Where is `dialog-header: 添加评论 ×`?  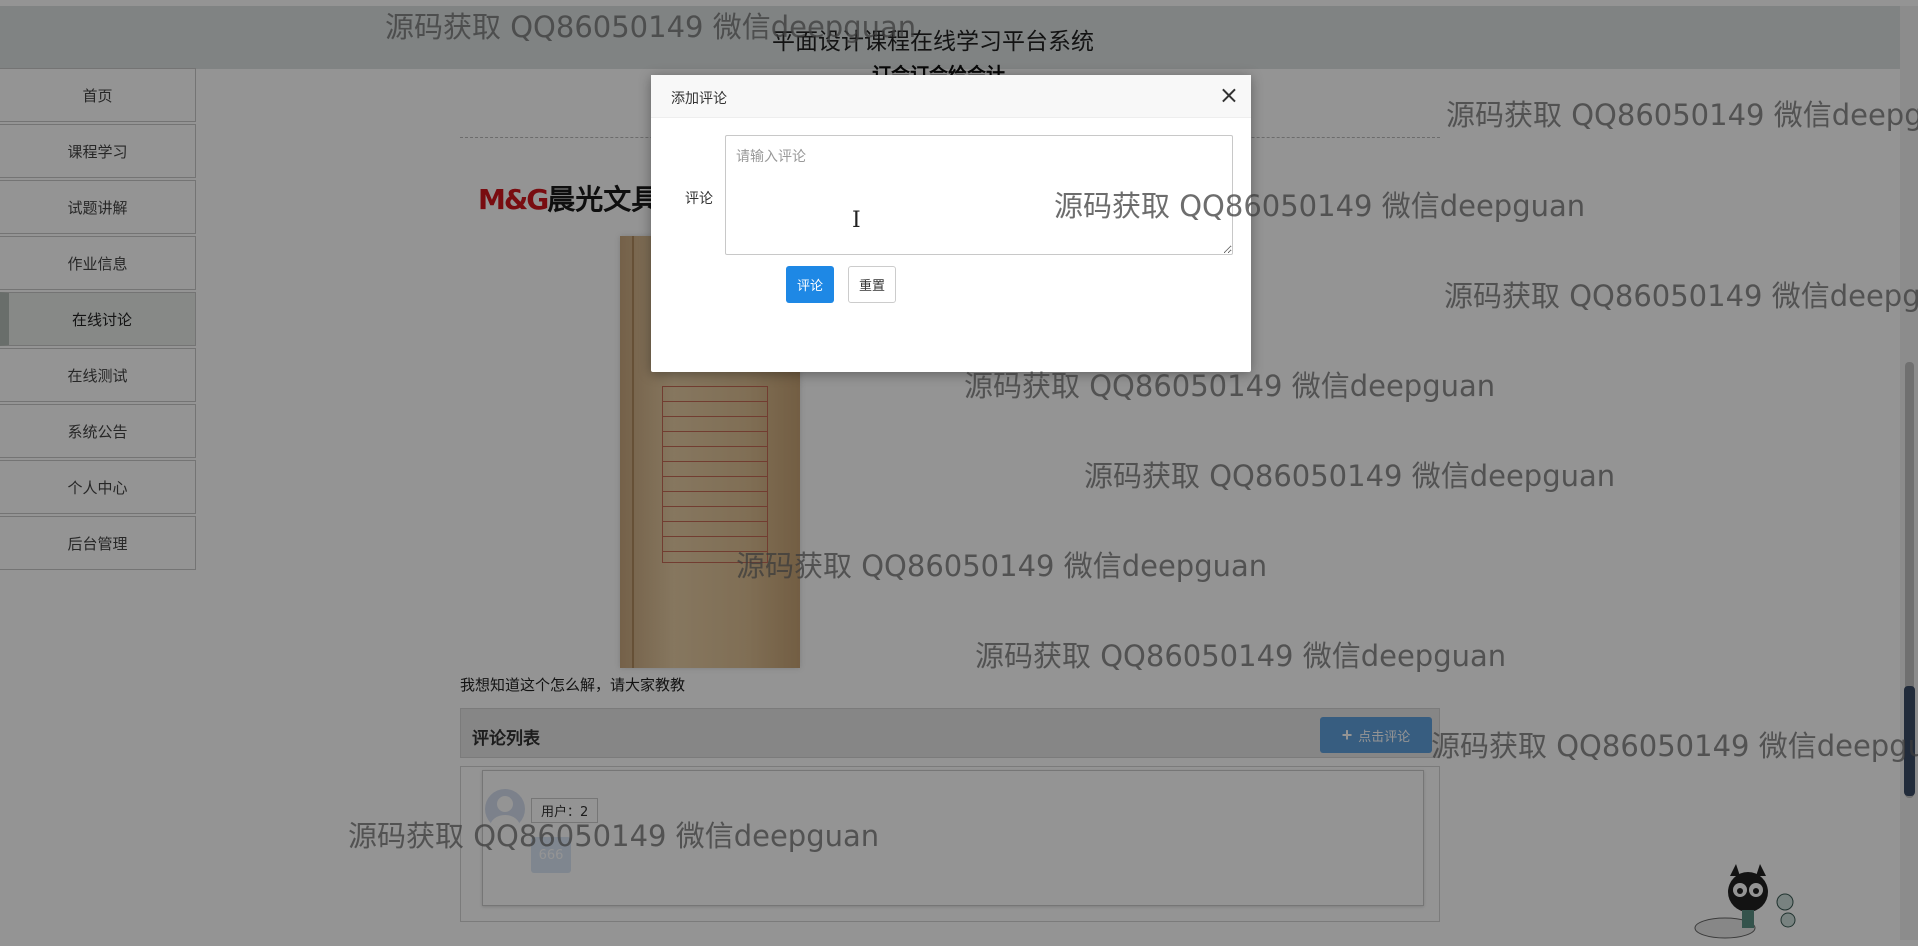 dialog-header: 添加评论 × is located at coordinates (951, 96).